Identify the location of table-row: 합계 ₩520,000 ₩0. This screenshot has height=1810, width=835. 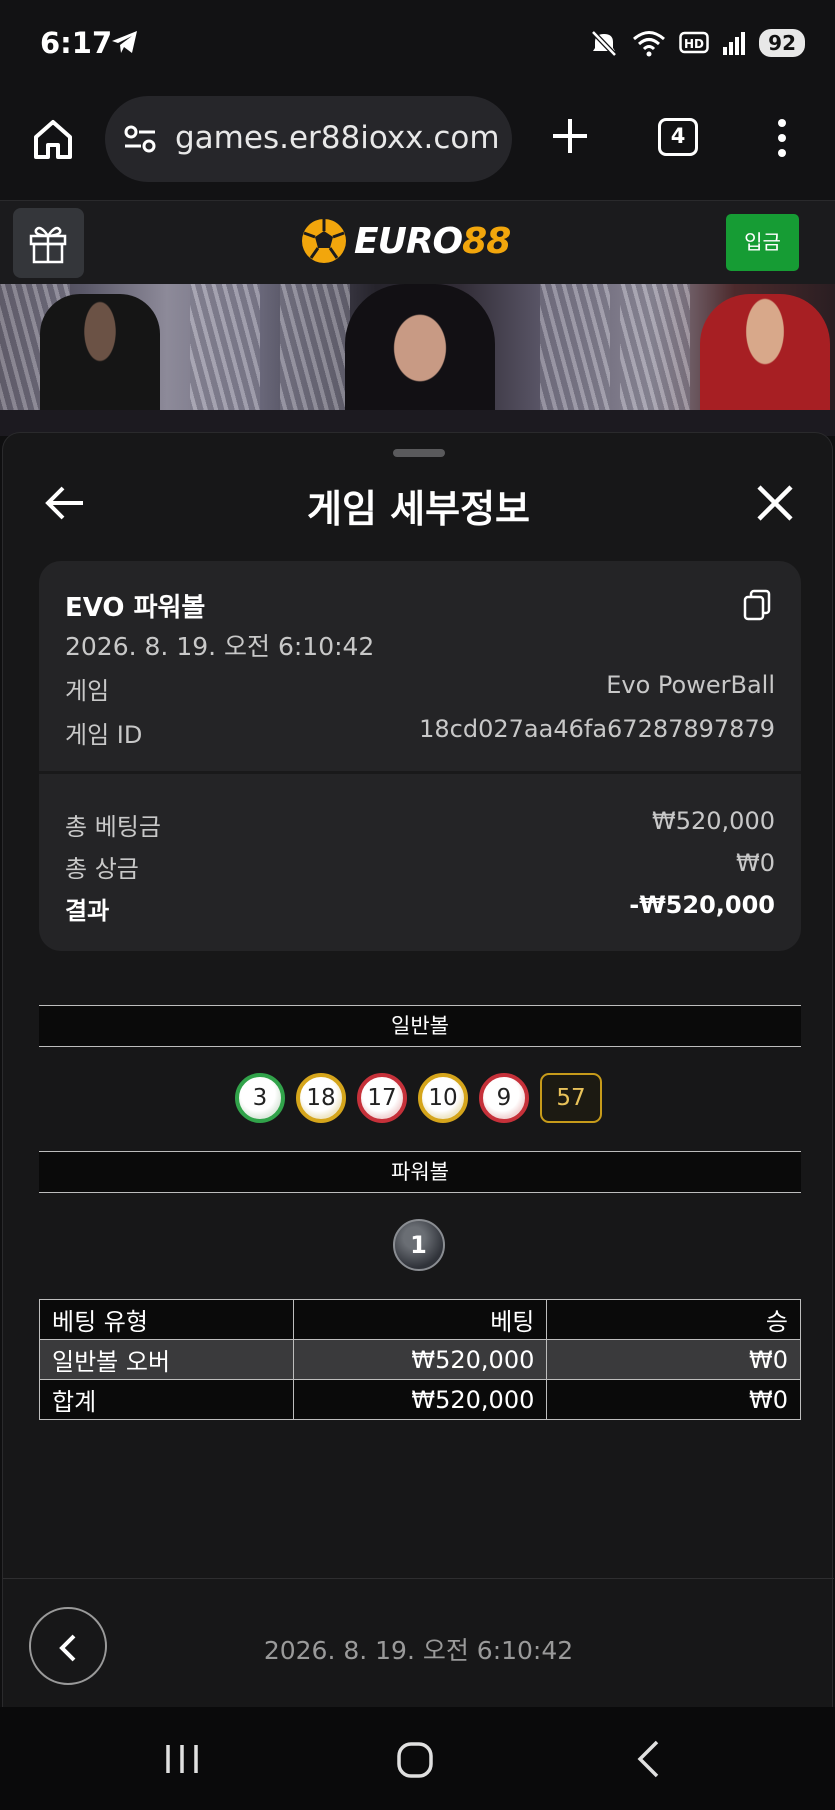
(420, 1399).